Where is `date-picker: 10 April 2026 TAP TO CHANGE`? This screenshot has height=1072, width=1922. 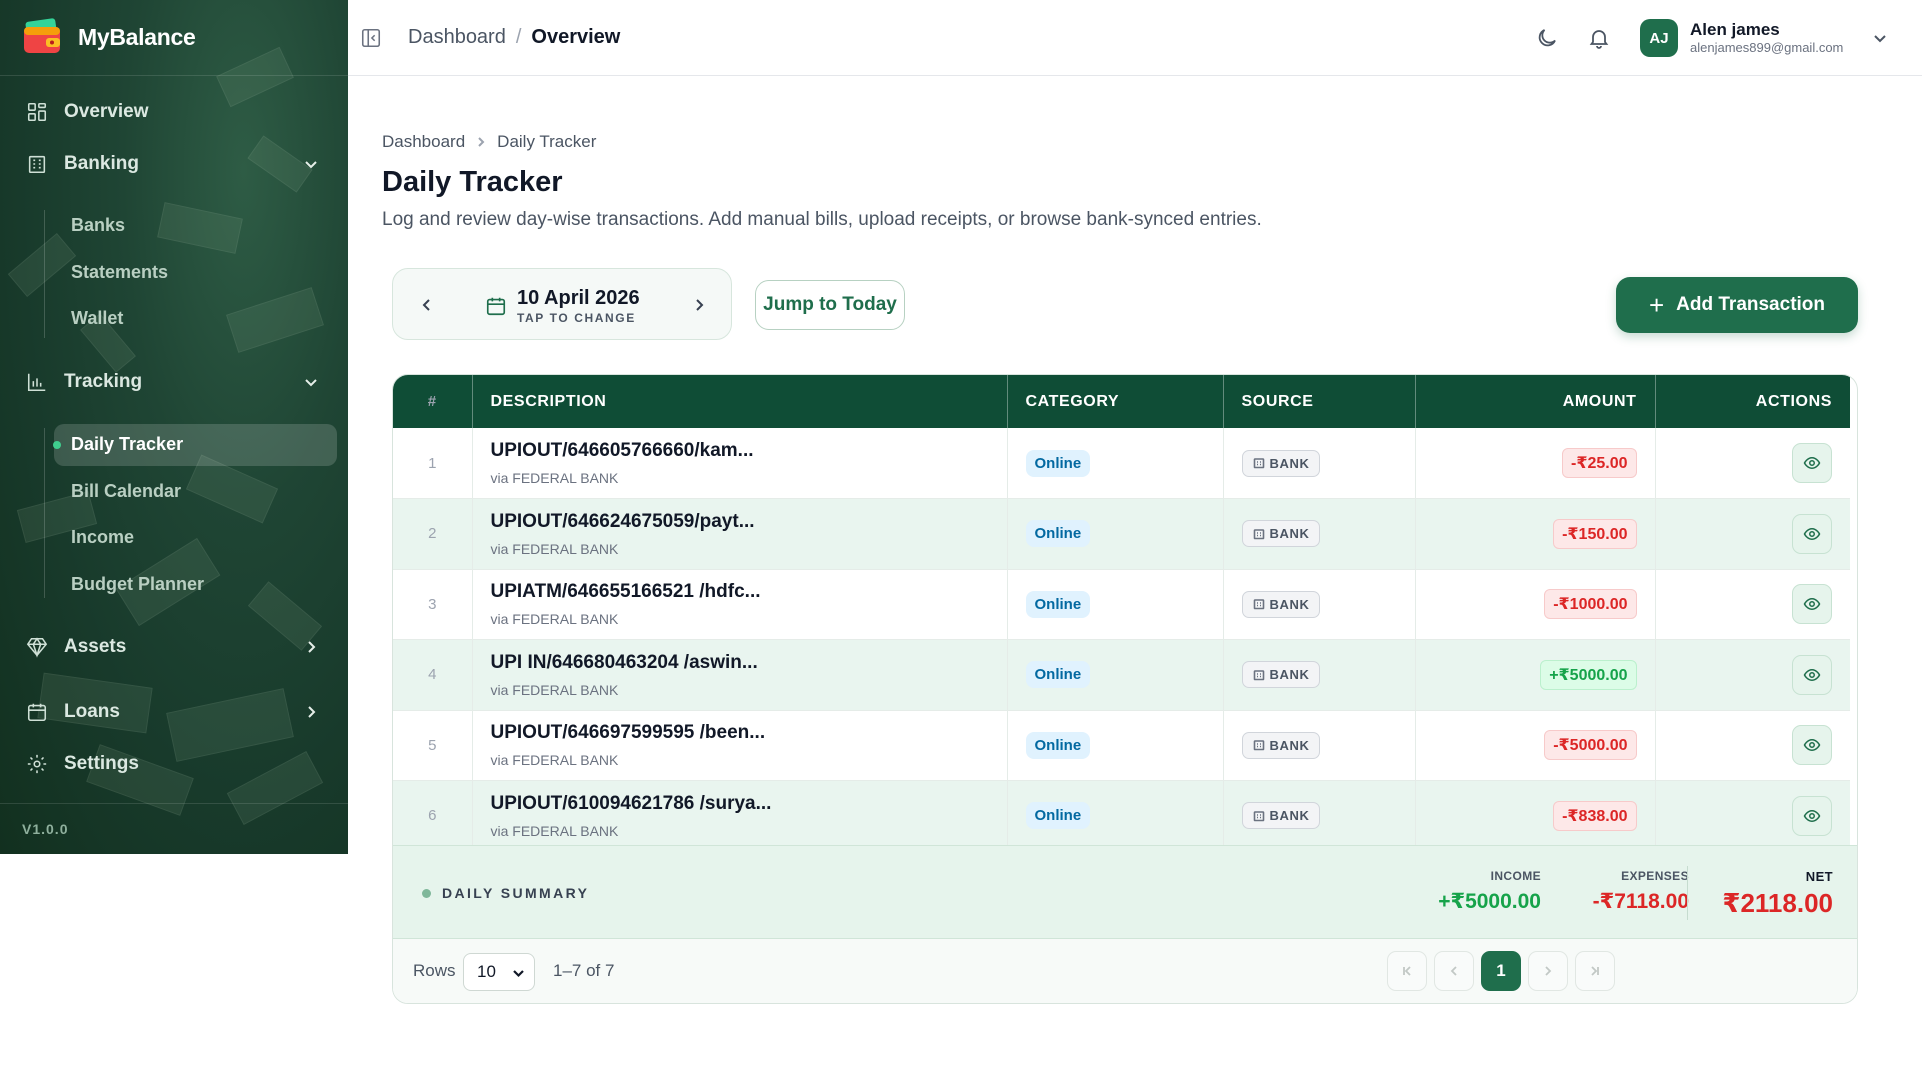 date-picker: 10 April 2026 TAP TO CHANGE is located at coordinates (562, 304).